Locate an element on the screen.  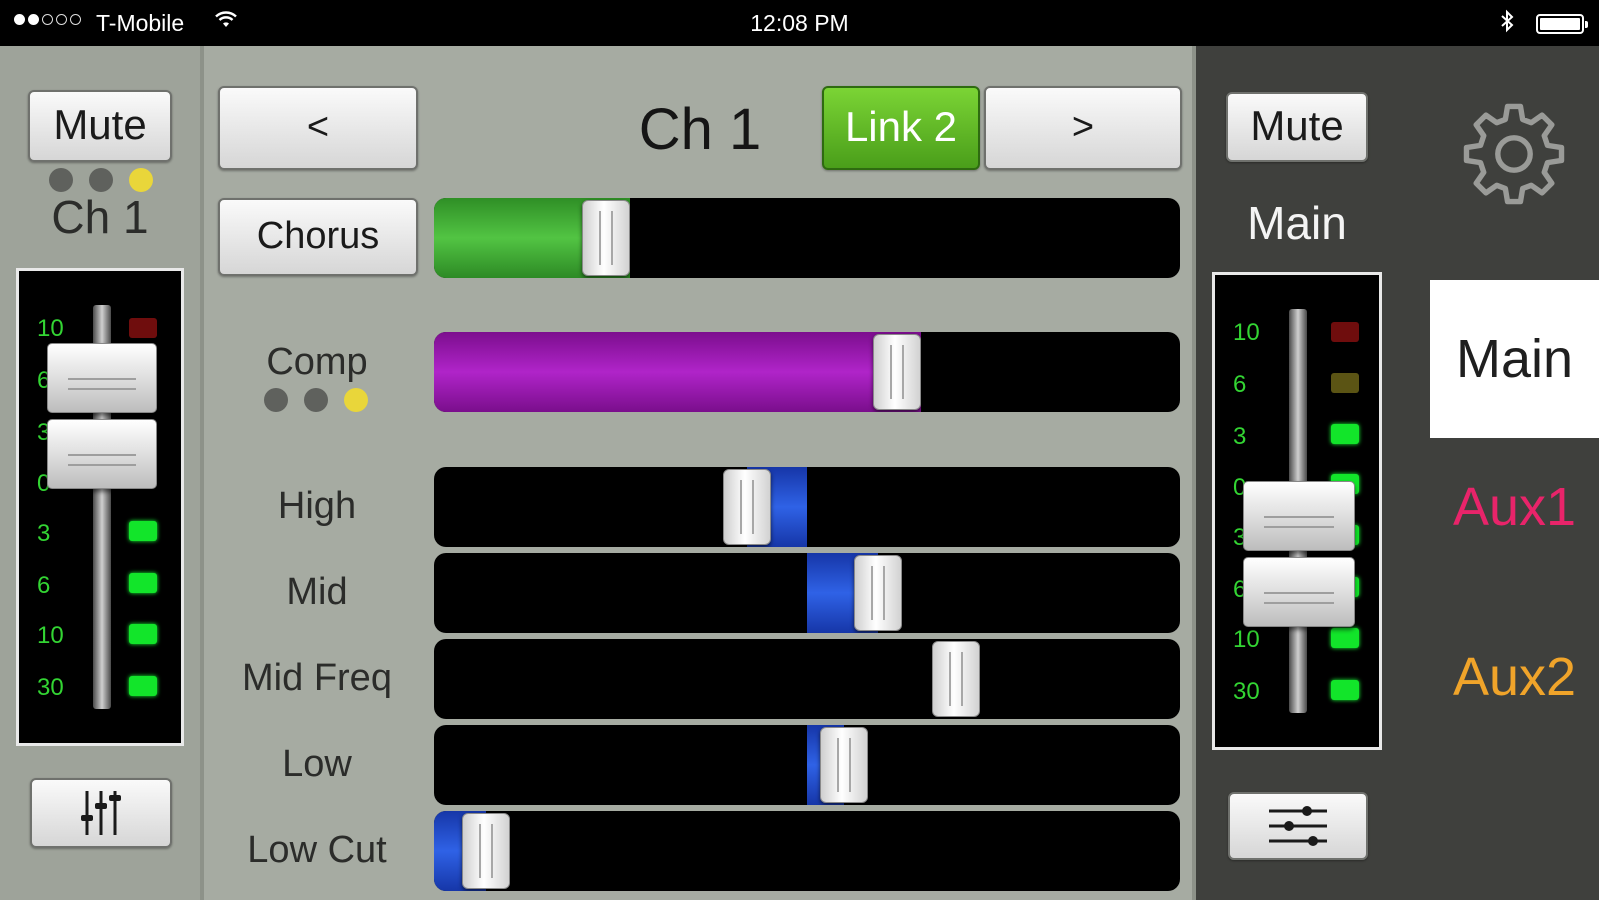
next-channel-button: > is located at coordinates (1083, 128).